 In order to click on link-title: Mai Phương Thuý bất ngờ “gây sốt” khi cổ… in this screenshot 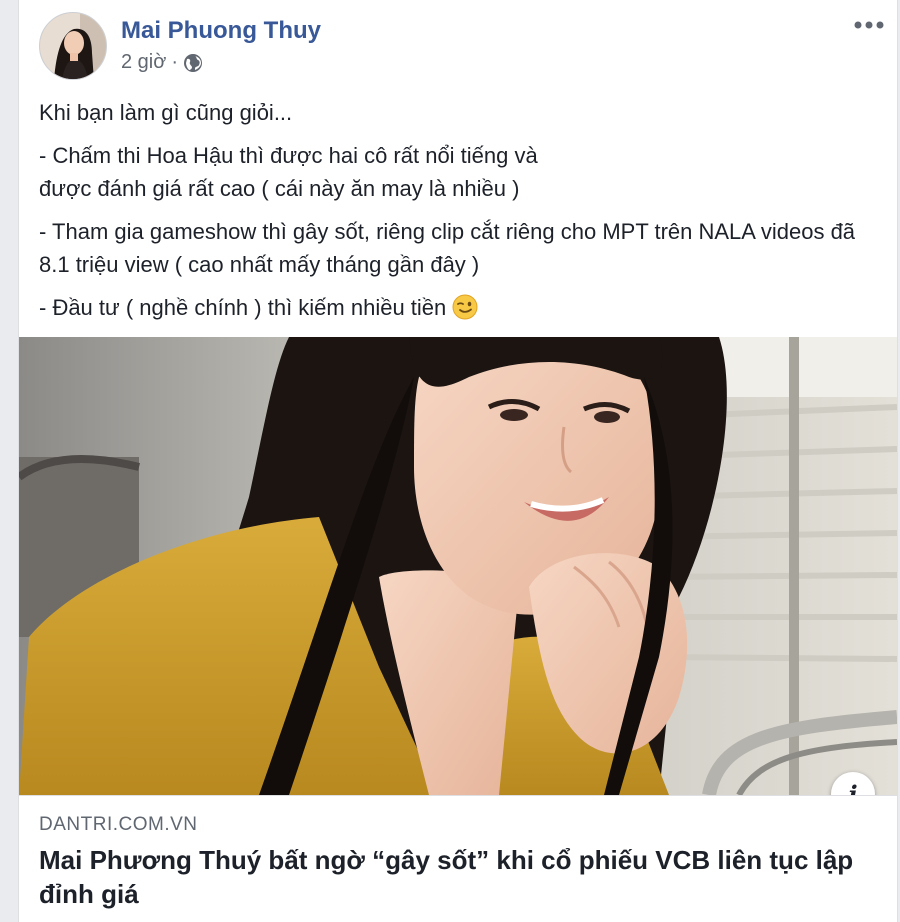, I will do `click(459, 877)`.